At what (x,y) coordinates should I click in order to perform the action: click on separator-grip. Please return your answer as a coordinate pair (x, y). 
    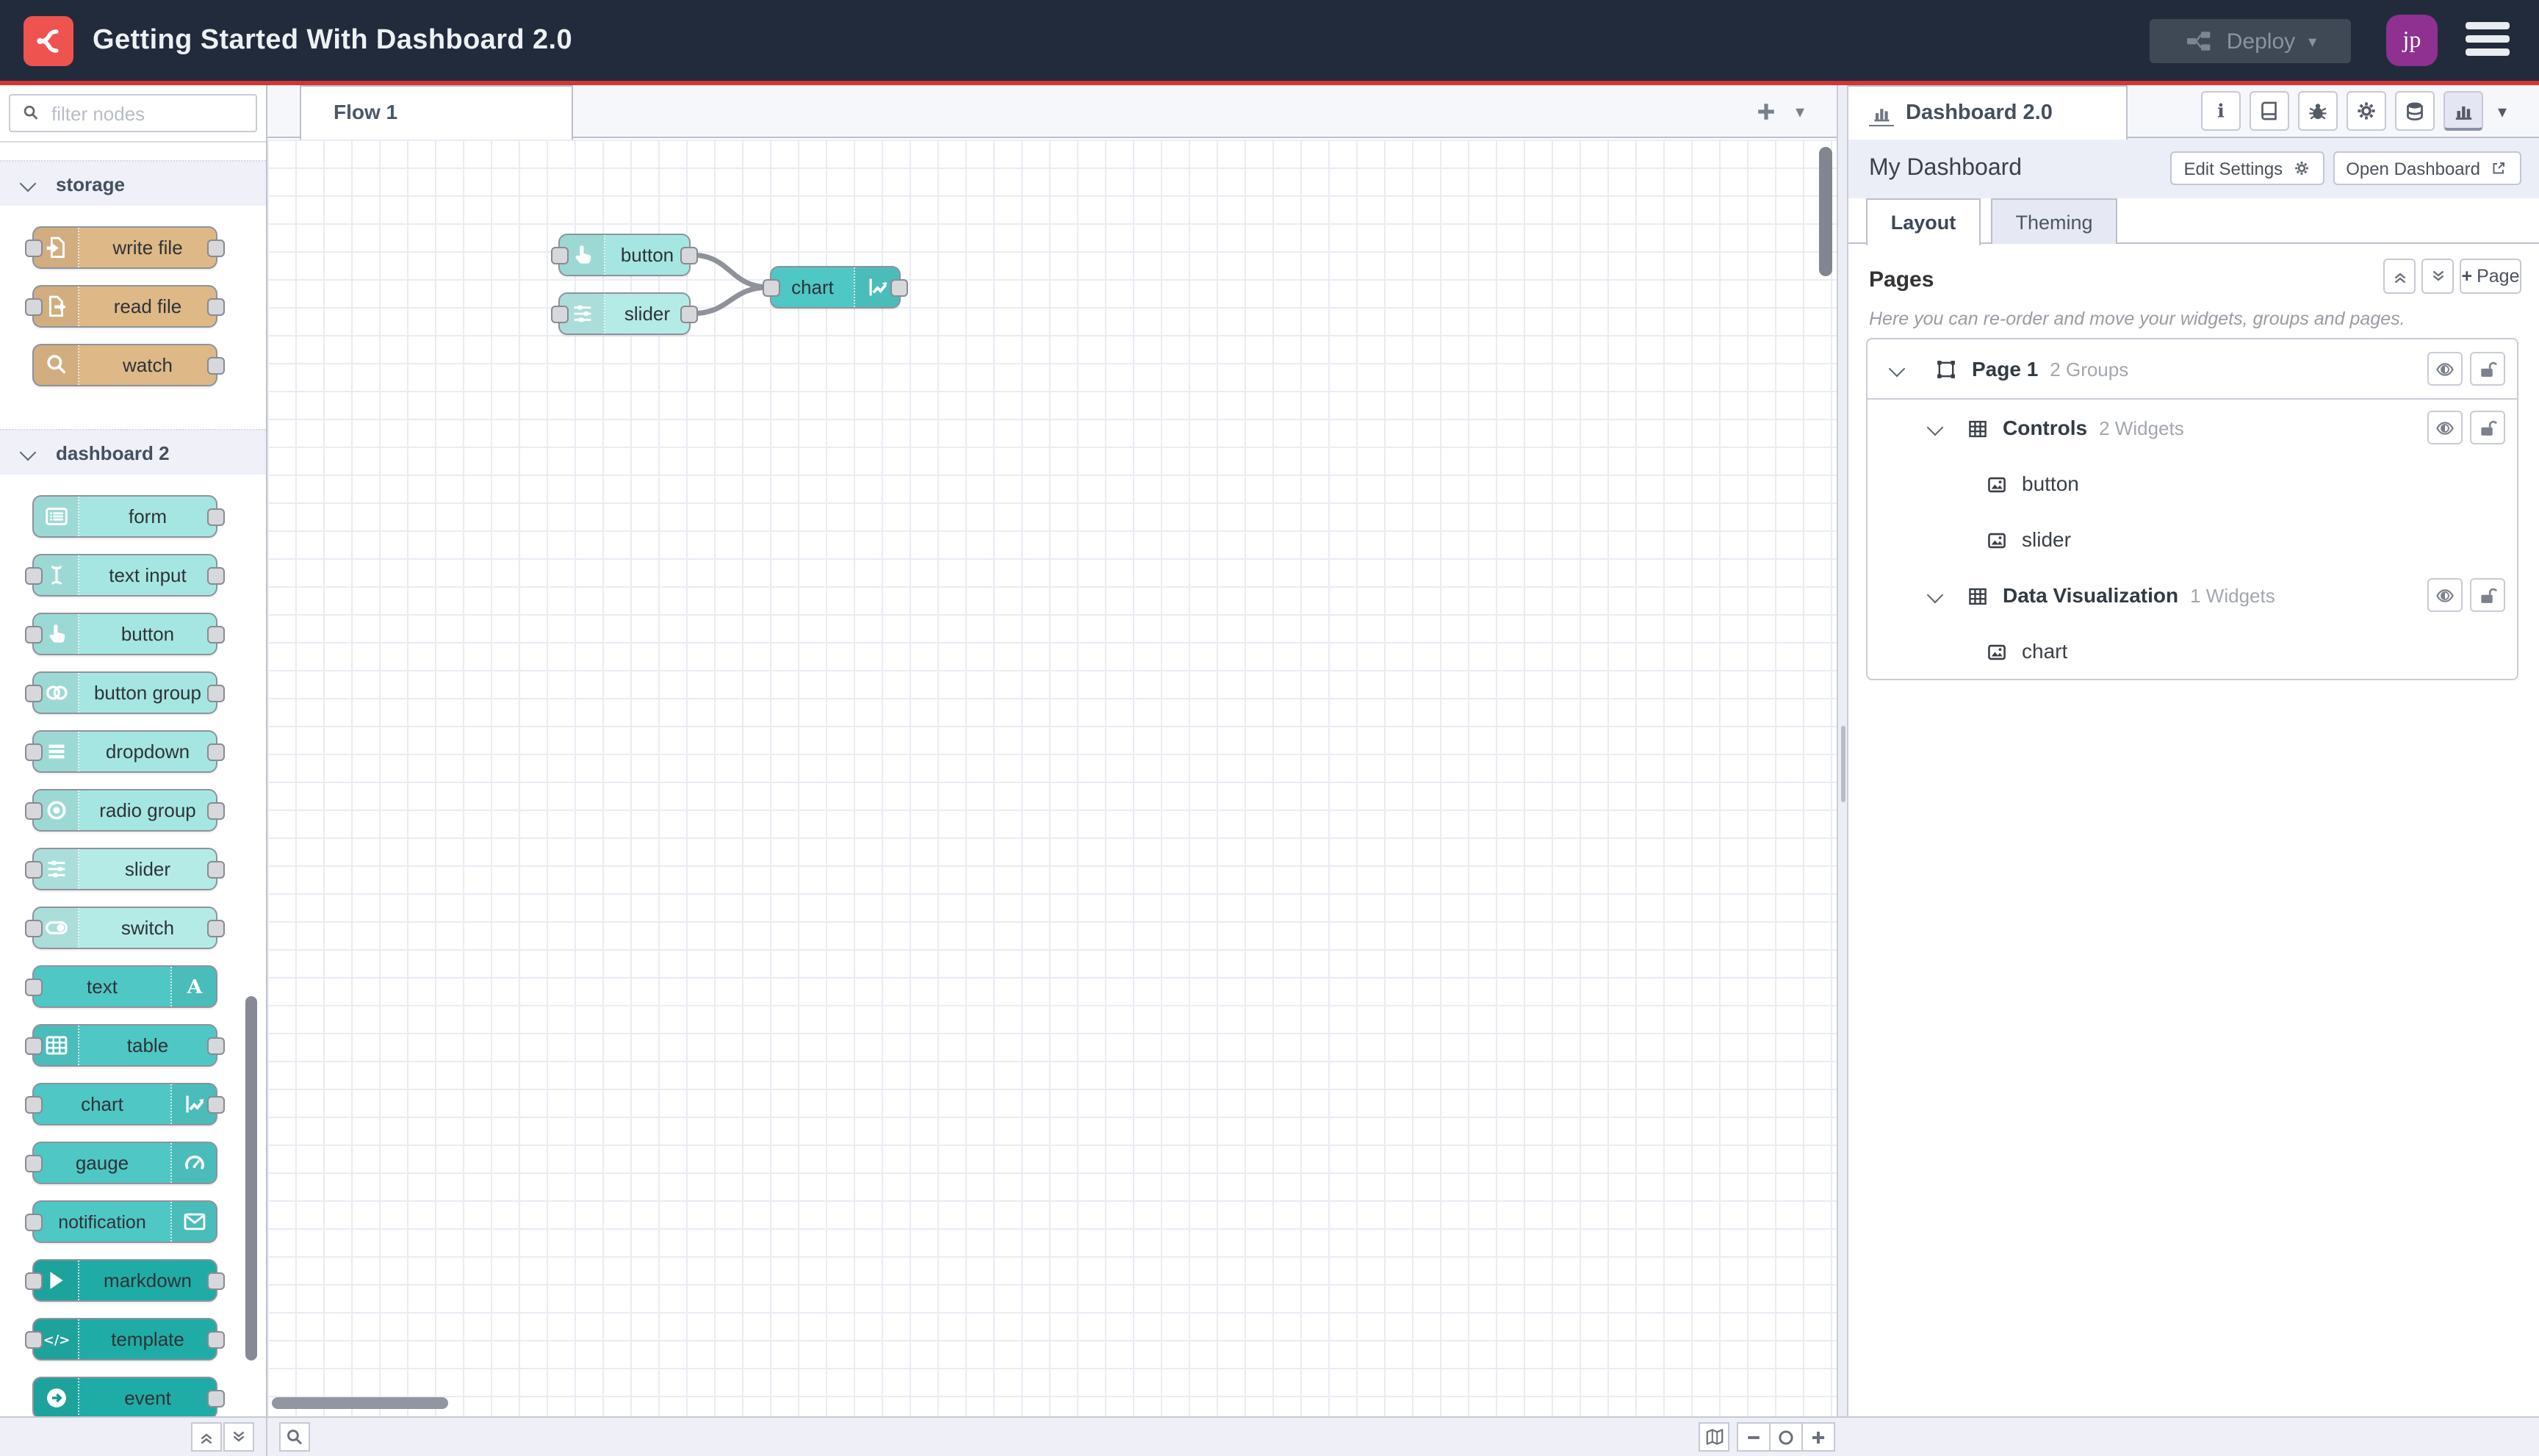
    Looking at the image, I should click on (1843, 764).